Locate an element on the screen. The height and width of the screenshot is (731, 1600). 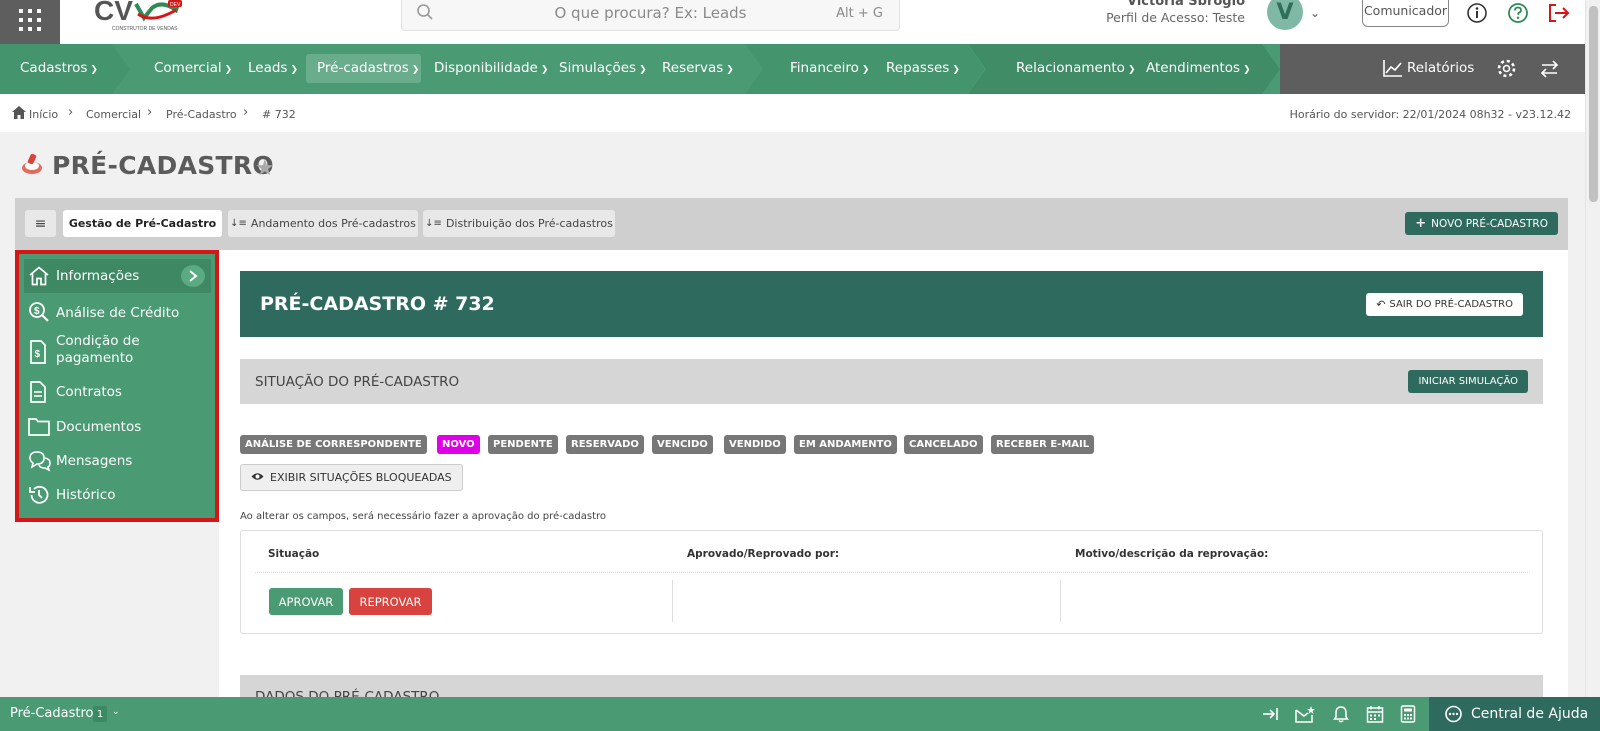
exibir-bloqueadas-button: EXIBIR SITUAÇÕES BLOQUEADAS is located at coordinates (351, 477).